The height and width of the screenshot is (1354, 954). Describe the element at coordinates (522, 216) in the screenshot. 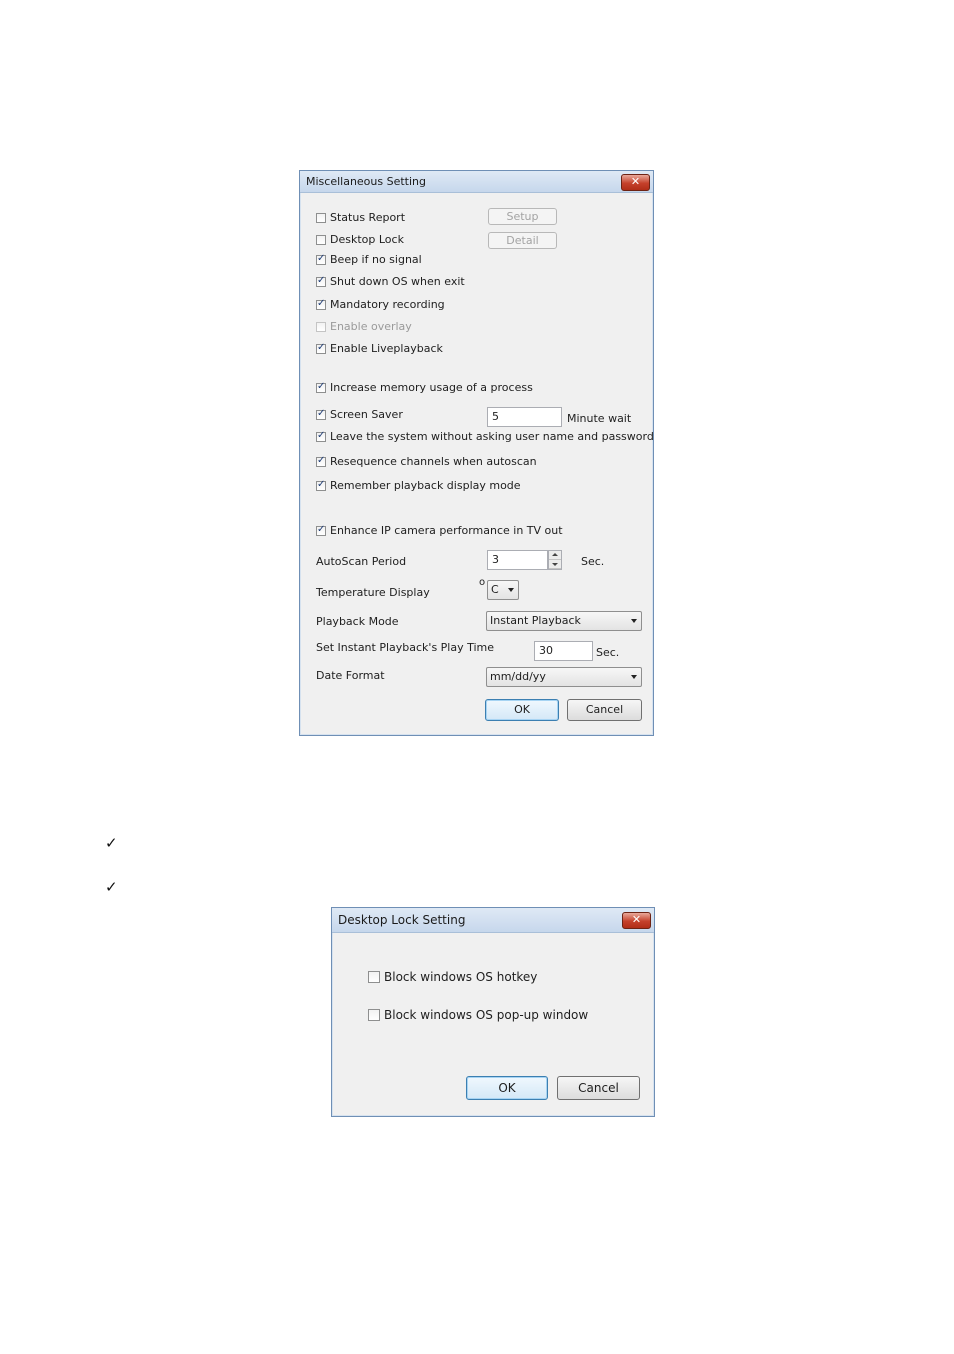

I see `setup-button: Setup` at that location.